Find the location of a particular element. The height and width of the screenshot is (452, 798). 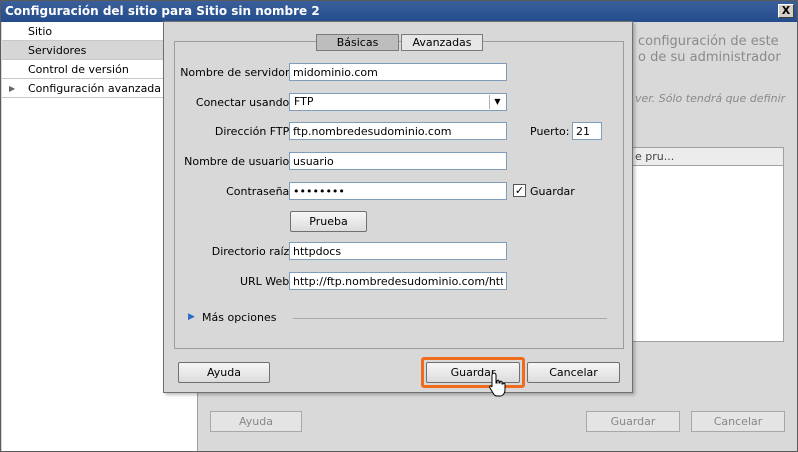

background-save-button: Guardar is located at coordinates (633, 421).